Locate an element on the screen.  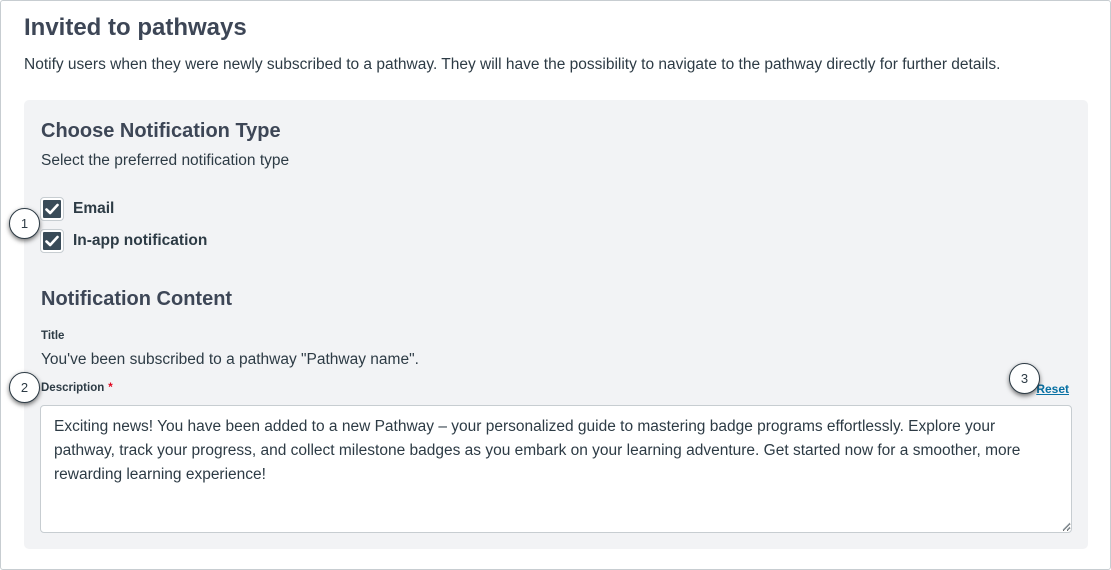
callout-badge-1: 1 is located at coordinates (24, 223).